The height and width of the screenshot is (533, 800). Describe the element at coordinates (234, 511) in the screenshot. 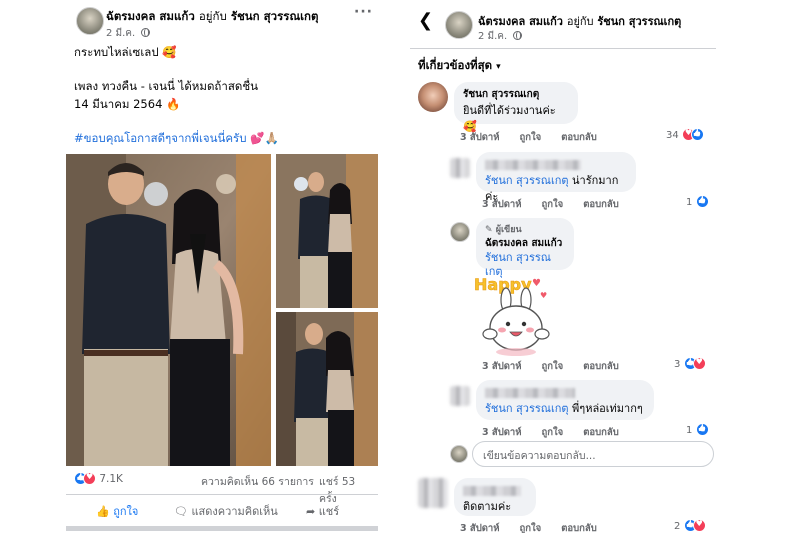

I see `comment-button-label: แสดงความคิดเห็น` at that location.